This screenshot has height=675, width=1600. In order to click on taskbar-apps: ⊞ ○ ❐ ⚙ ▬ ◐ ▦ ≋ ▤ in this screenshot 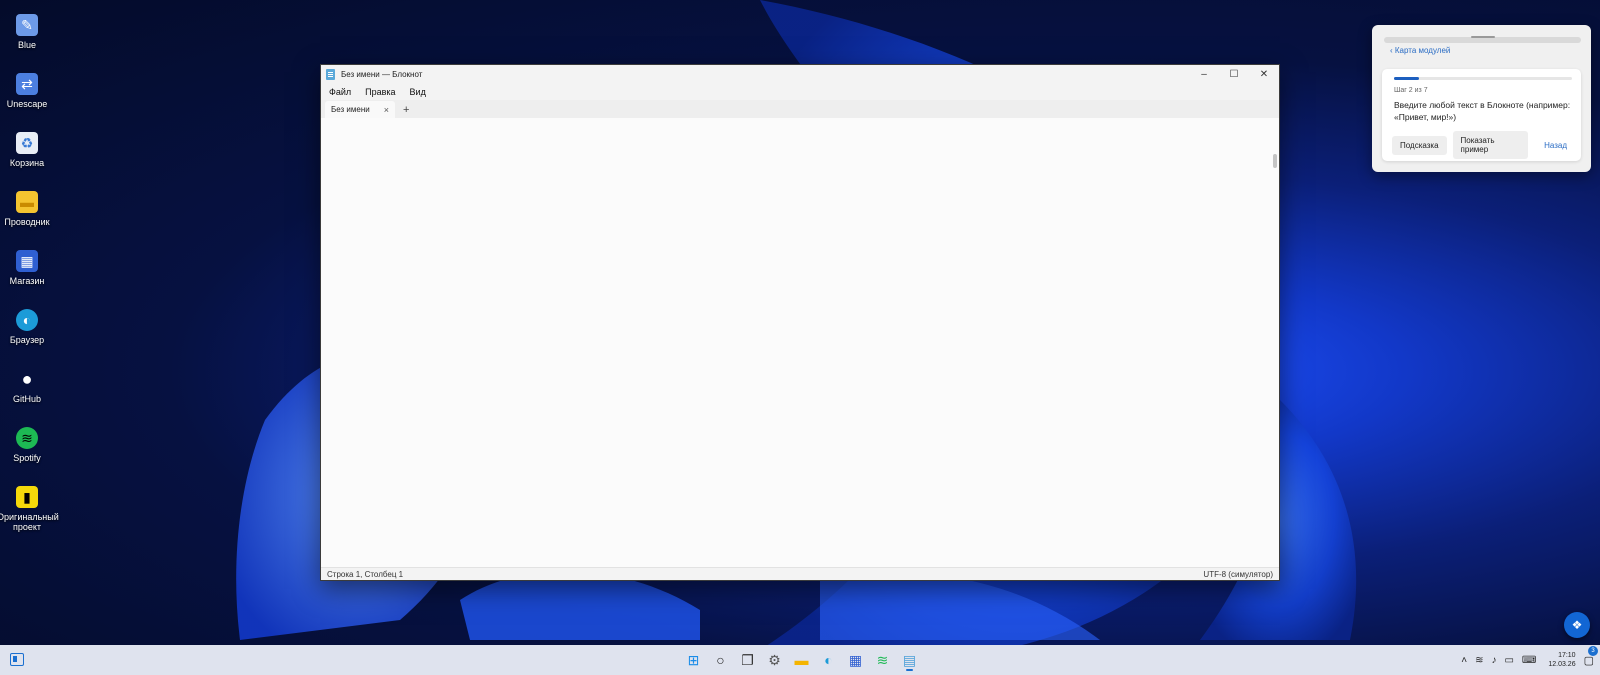, I will do `click(801, 660)`.